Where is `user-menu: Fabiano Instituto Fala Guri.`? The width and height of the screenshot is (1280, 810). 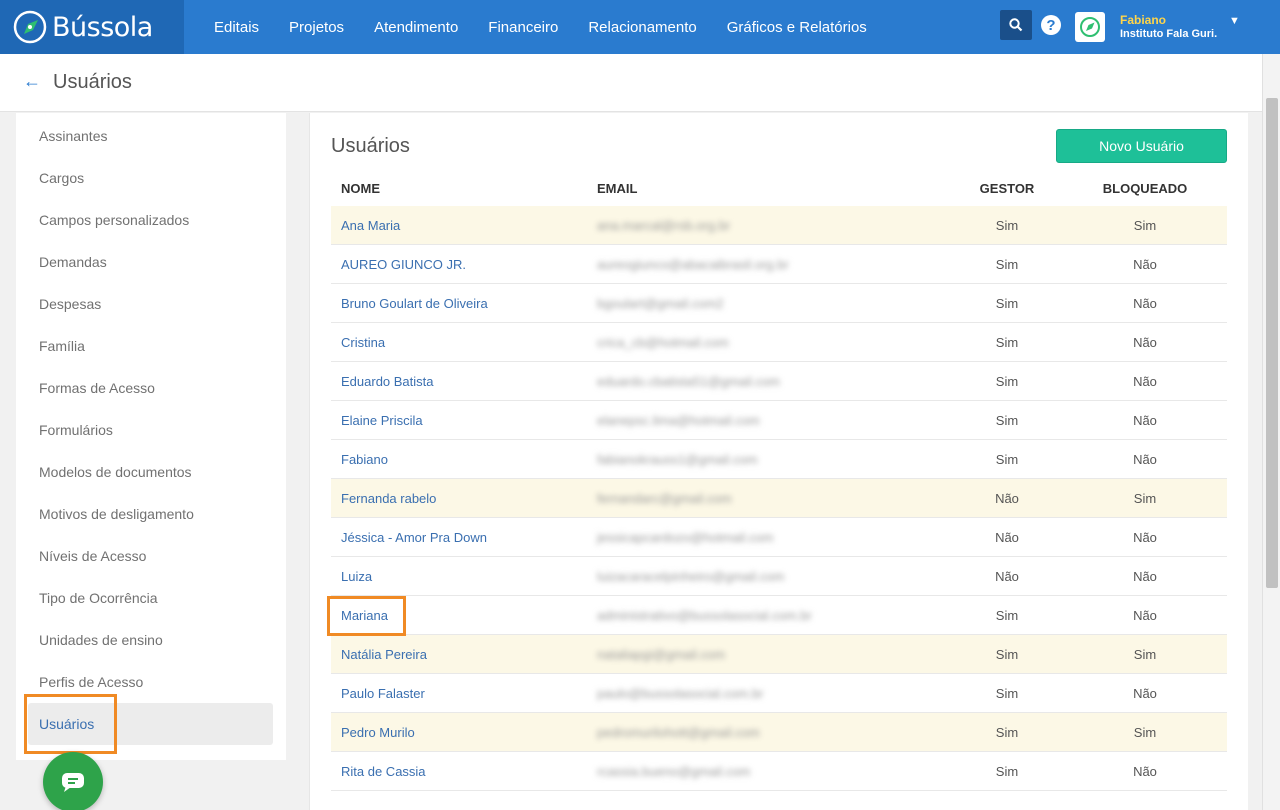
user-menu: Fabiano Instituto Fala Guri. is located at coordinates (1168, 27).